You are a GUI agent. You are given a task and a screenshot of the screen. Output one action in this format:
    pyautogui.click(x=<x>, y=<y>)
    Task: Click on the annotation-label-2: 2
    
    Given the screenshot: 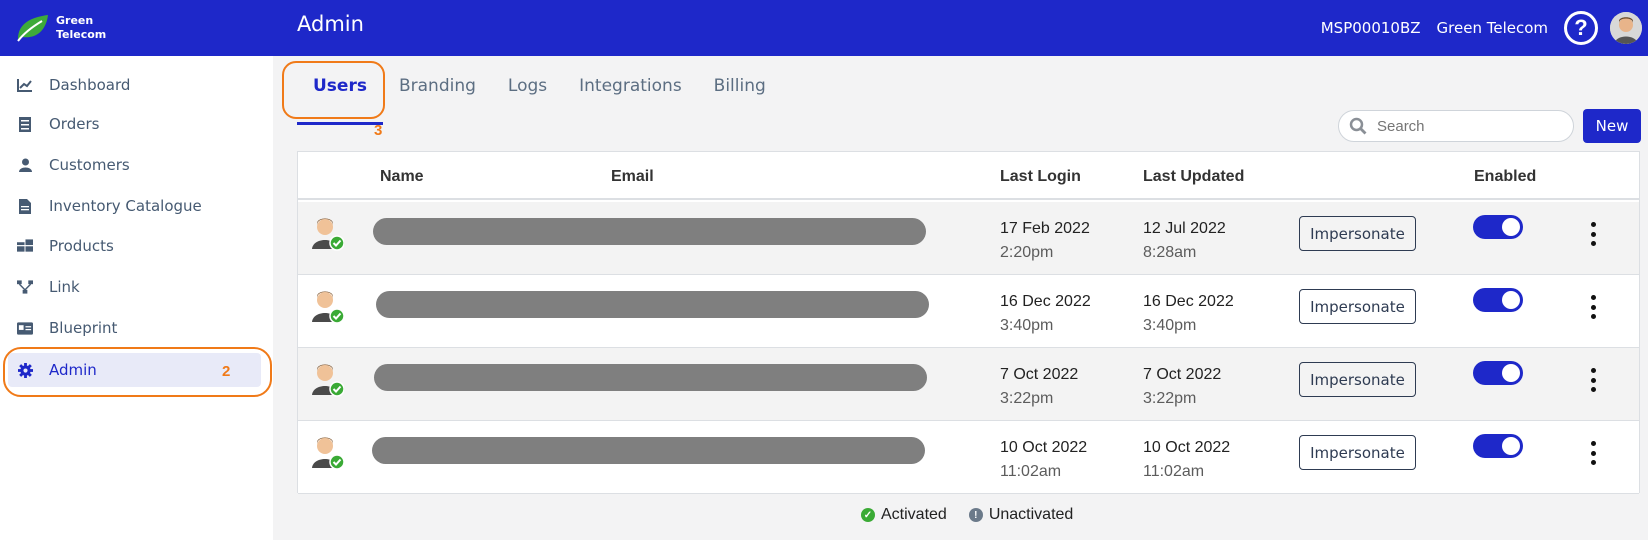 What is the action you would take?
    pyautogui.click(x=226, y=371)
    